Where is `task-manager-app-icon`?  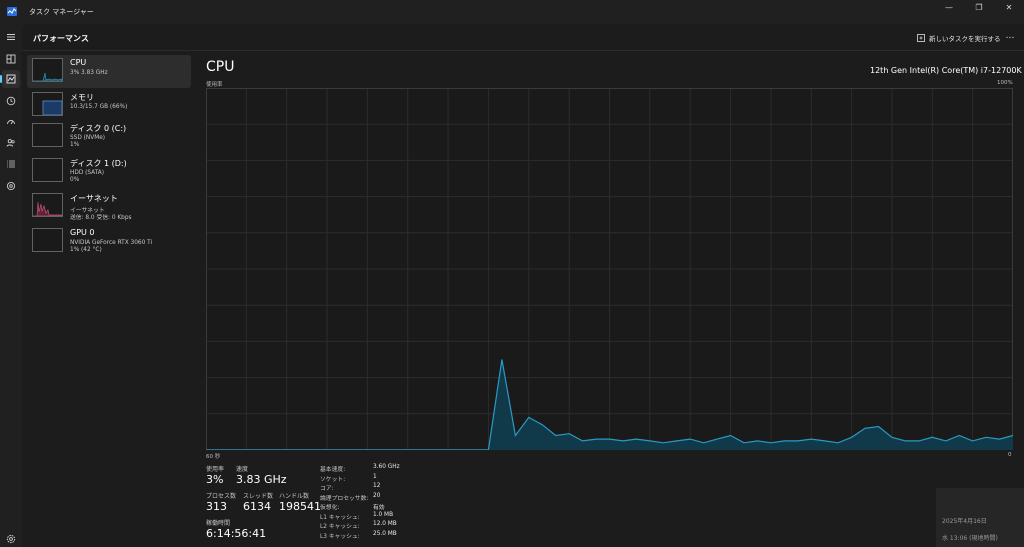
task-manager-app-icon is located at coordinates (12, 11).